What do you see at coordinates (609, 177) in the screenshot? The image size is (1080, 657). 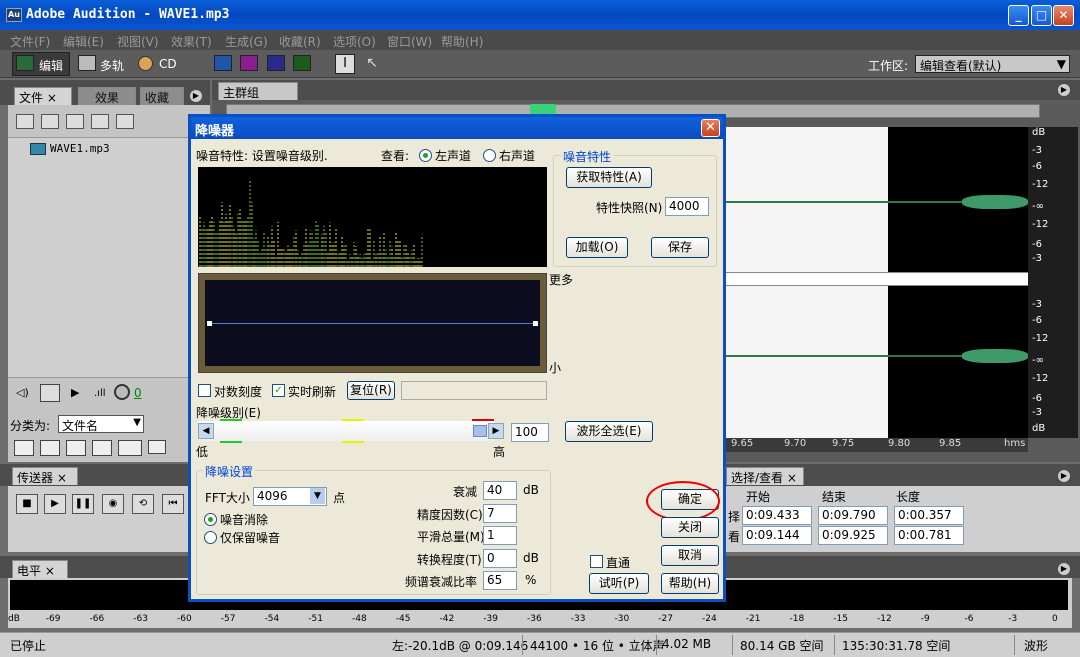 I see `capture-profile-button: 获取特性(A)` at bounding box center [609, 177].